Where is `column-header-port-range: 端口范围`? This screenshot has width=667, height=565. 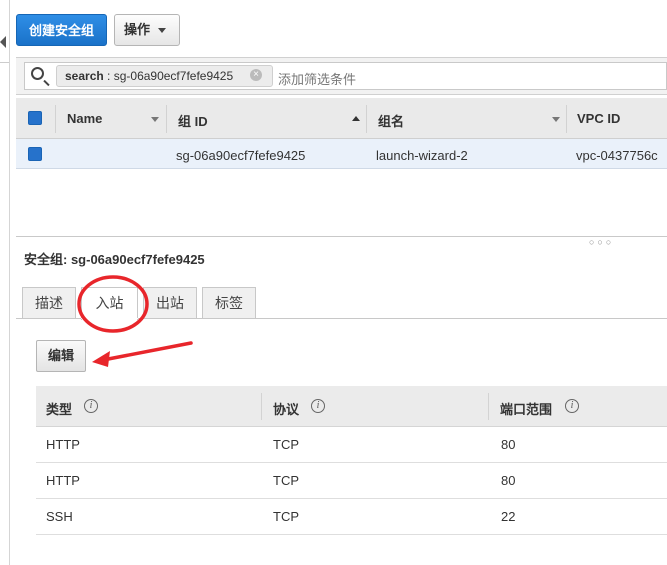 column-header-port-range: 端口范围 is located at coordinates (526, 409).